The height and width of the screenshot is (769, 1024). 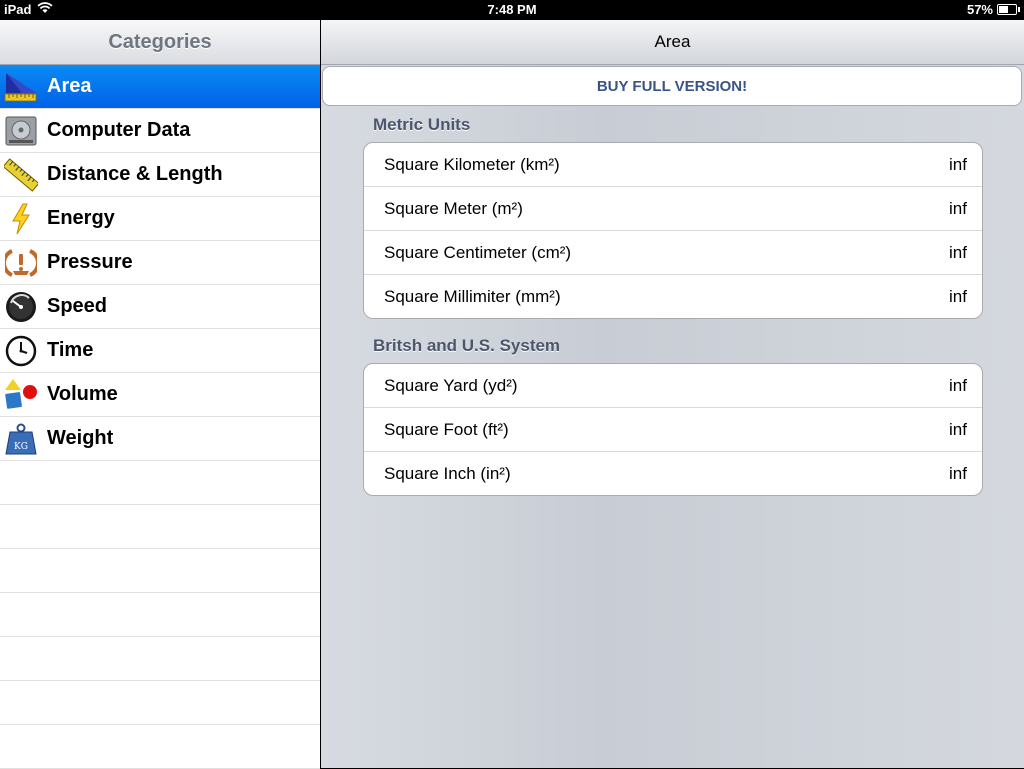 What do you see at coordinates (21, 447) in the screenshot?
I see `svg-text: KG` at bounding box center [21, 447].